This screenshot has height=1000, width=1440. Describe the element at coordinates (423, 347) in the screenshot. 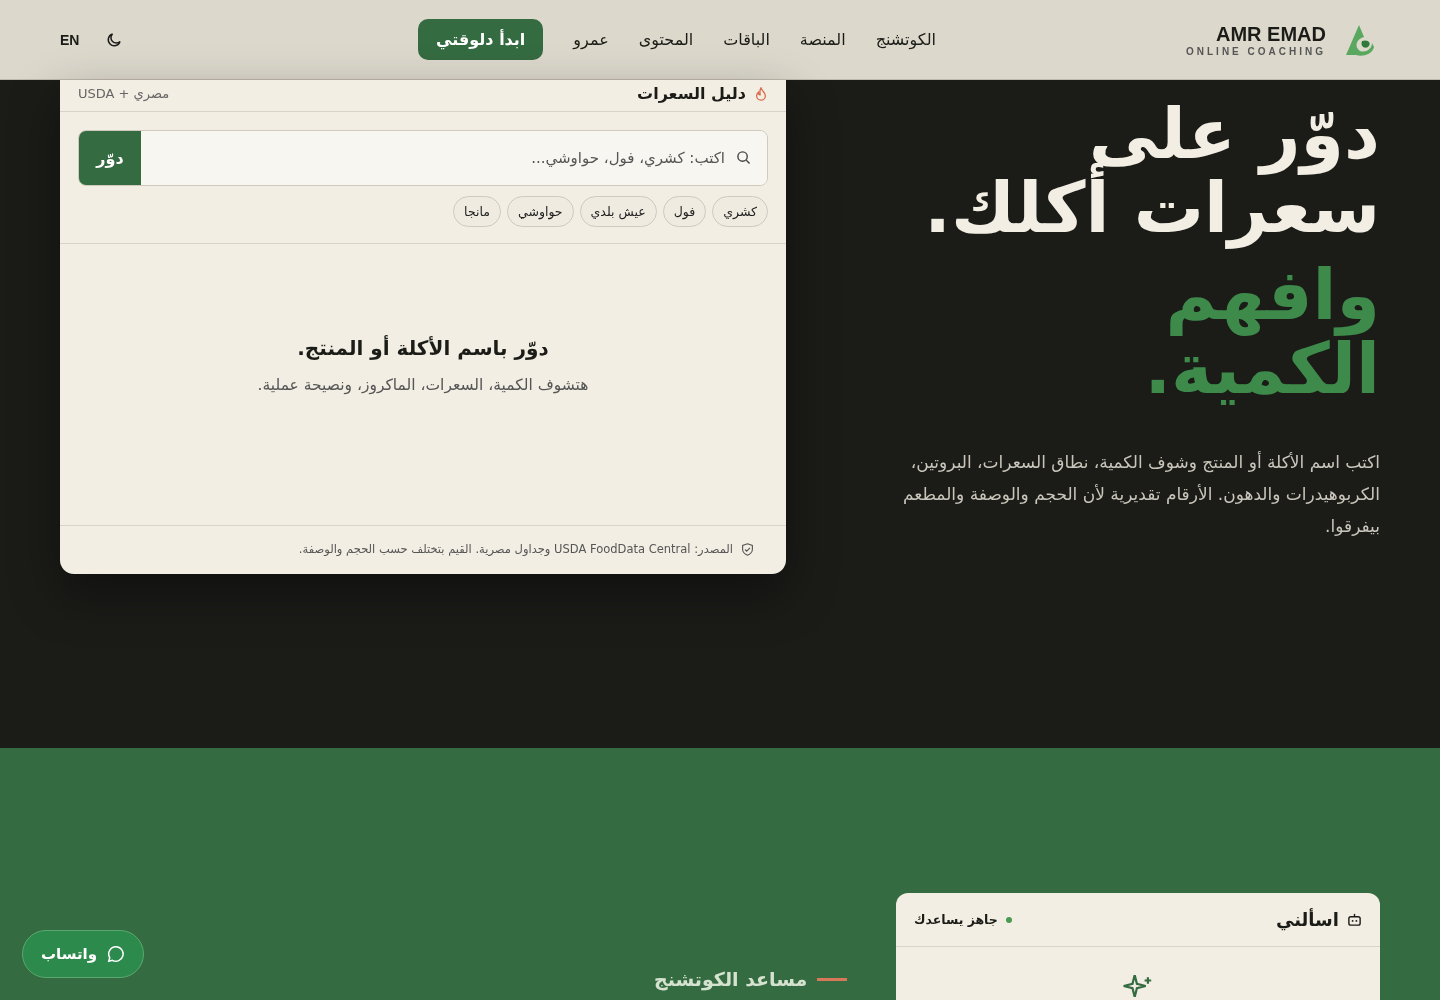

I see `empty-state-title: دوّر باسم الأكلة أو المنتج.` at that location.